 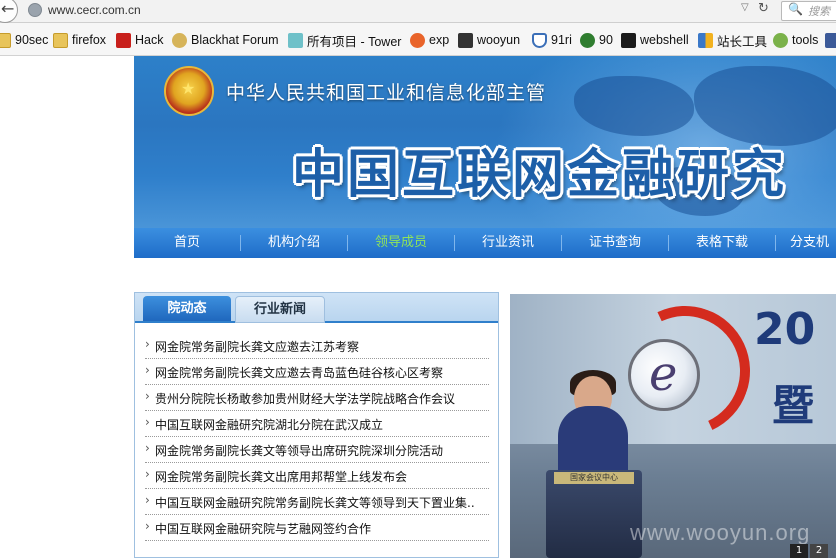 I want to click on news-link: 网金院常务副院长龚文等领导出席研究院深圳分院活动, so click(x=322, y=450).